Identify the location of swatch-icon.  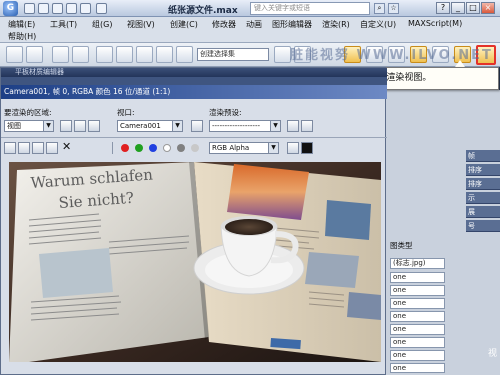
(307, 148).